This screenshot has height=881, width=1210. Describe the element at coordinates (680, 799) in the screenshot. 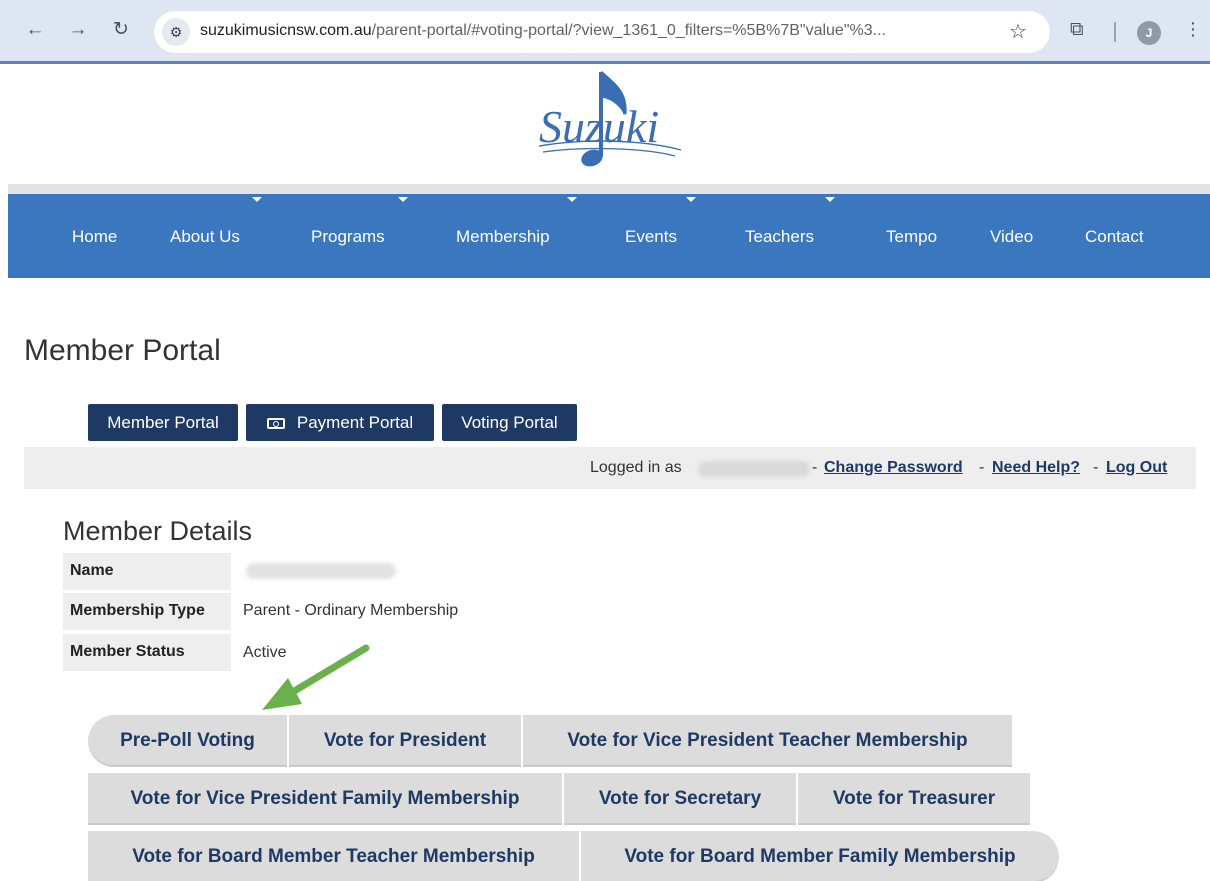

I see `vote-secretary-button: Vote for Secretary` at that location.